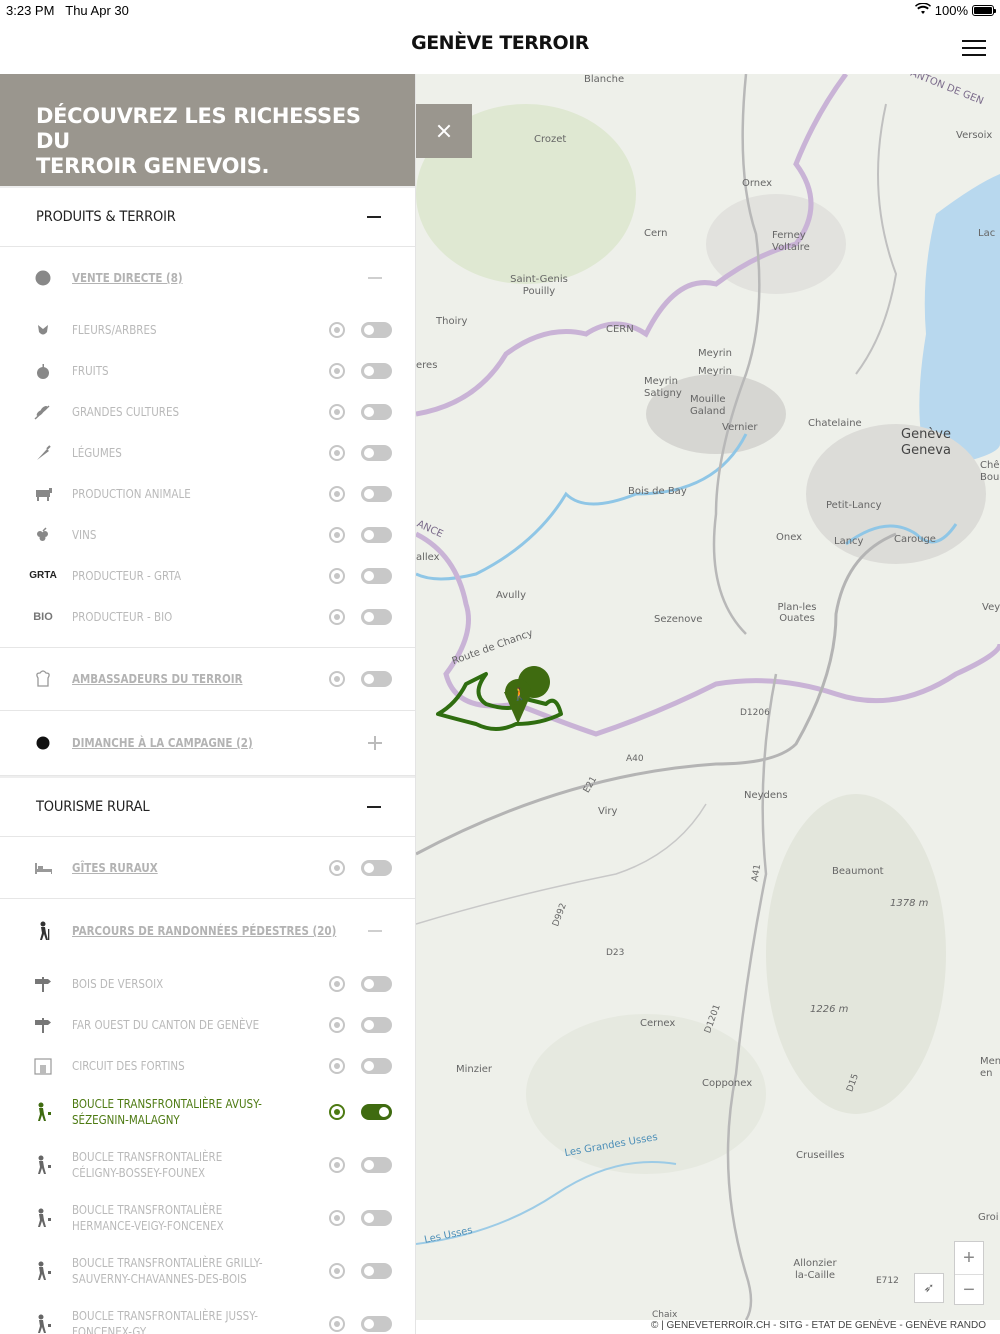 This screenshot has height=1334, width=1000. I want to click on map-label: Vernier, so click(740, 427).